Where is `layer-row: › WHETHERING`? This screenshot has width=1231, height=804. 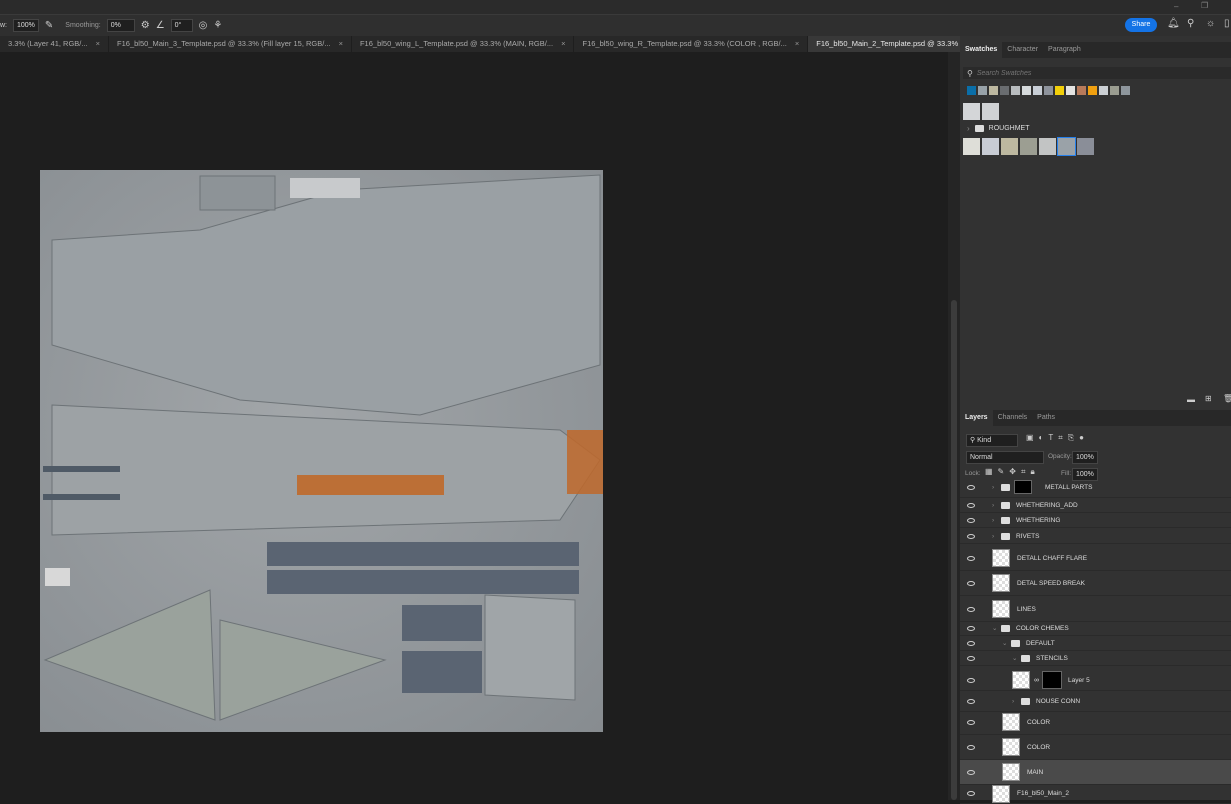 layer-row: › WHETHERING is located at coordinates (1095, 520).